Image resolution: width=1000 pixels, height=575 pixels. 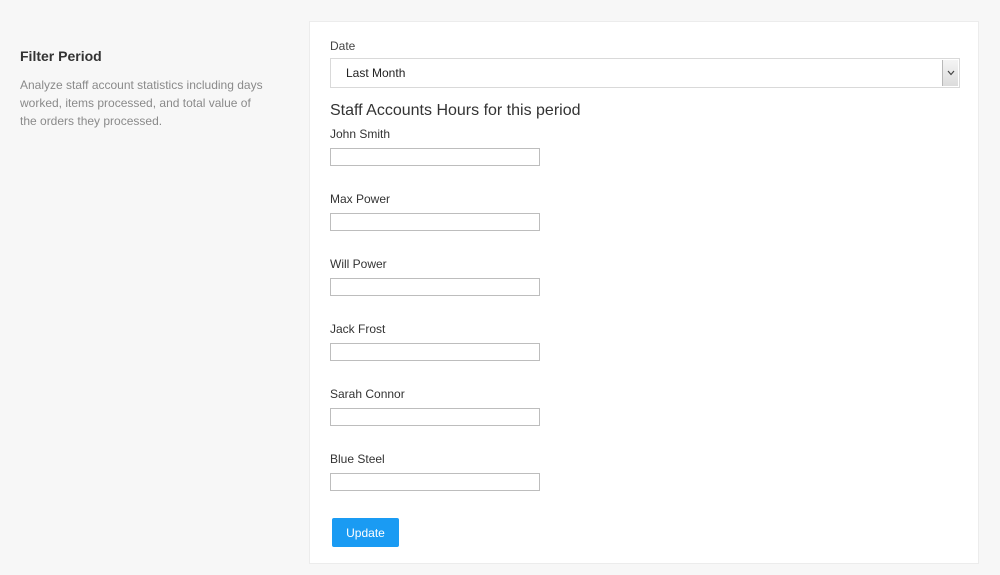 I want to click on chevron-down-icon, so click(x=951, y=73).